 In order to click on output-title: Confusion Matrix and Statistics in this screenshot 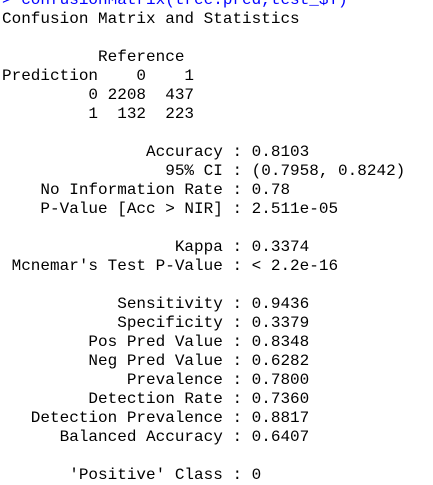, I will do `click(151, 19)`.